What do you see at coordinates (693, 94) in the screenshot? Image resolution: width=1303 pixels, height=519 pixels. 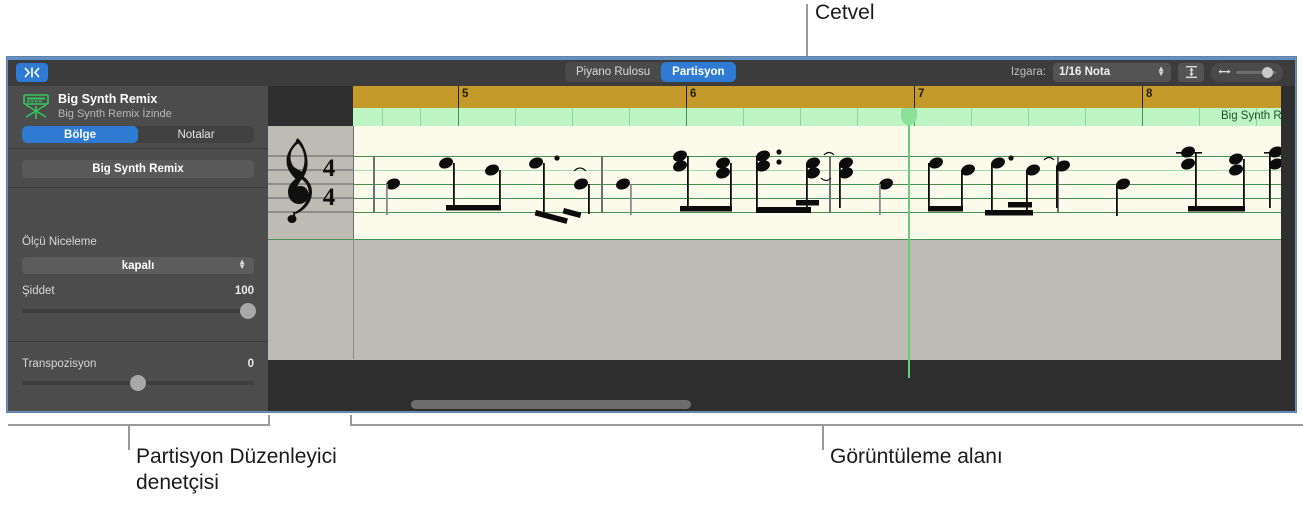 I see `bar-number: 6` at bounding box center [693, 94].